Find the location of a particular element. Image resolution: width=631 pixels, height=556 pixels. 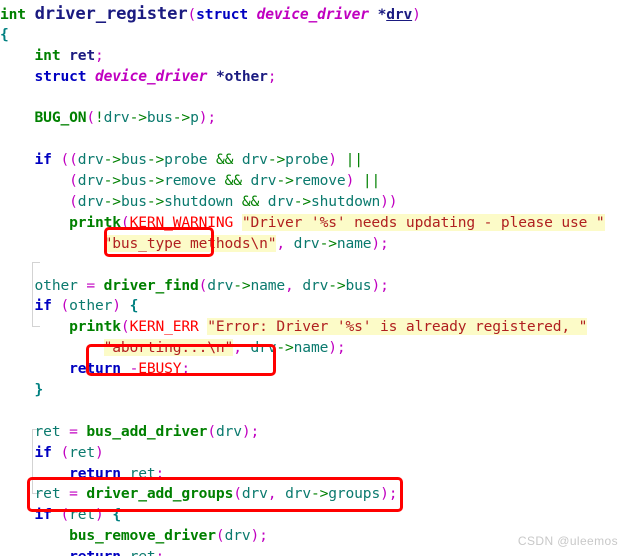

code-line-8: if ((drv->bus->probe && drv->probe) || is located at coordinates (315, 160).